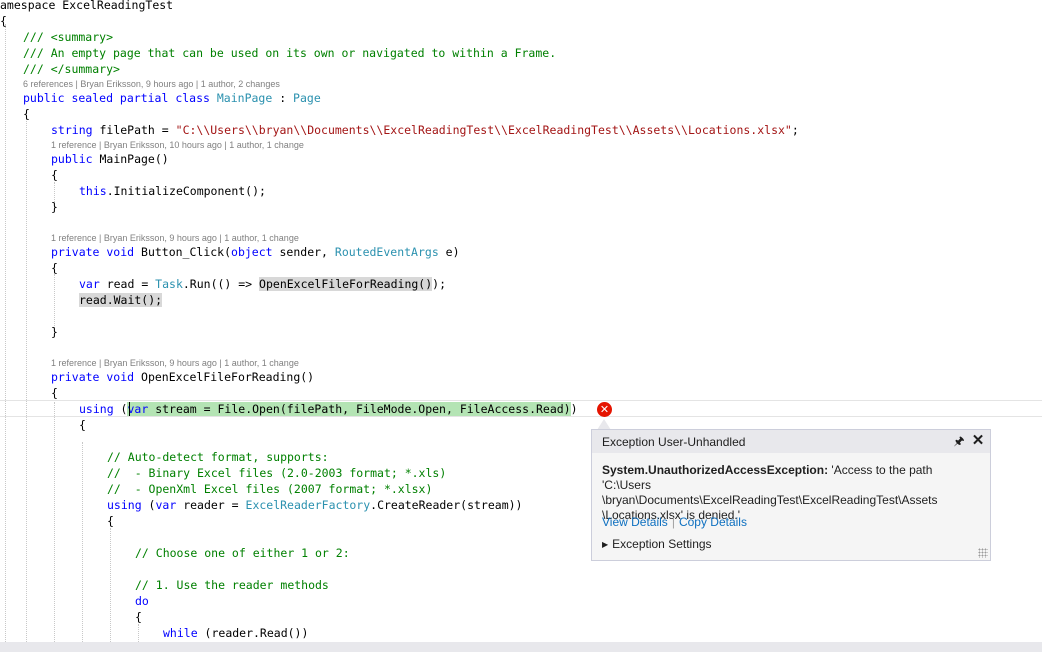 This screenshot has width=1042, height=652. What do you see at coordinates (983, 553) in the screenshot?
I see `resize-grip-icon` at bounding box center [983, 553].